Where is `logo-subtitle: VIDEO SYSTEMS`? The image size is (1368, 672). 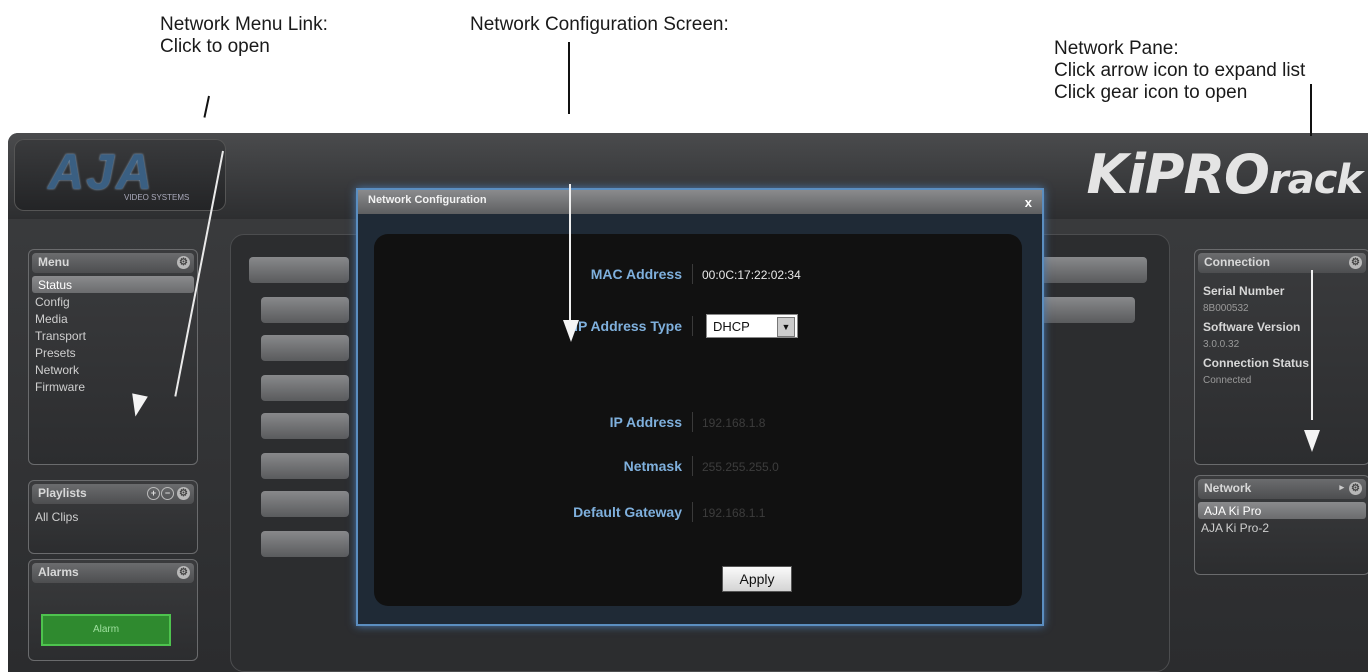
logo-subtitle: VIDEO SYSTEMS is located at coordinates (157, 197).